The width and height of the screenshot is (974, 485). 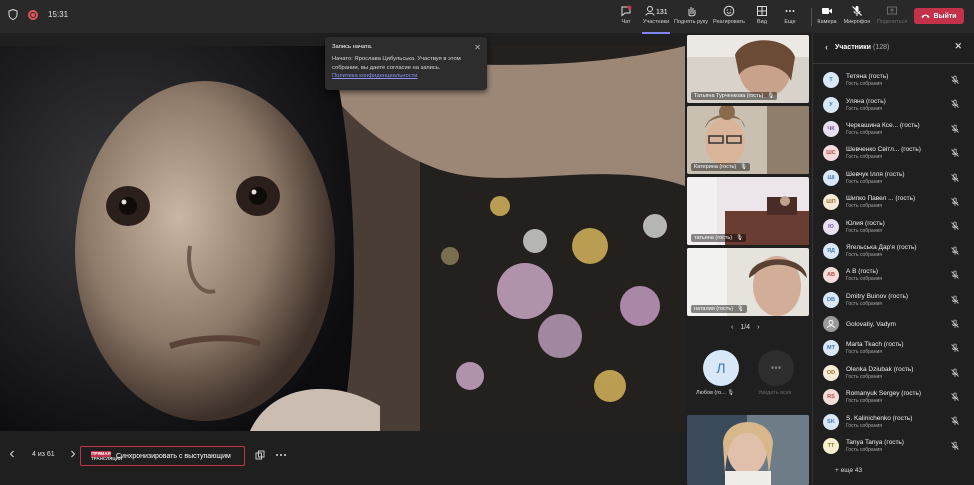 I want to click on privacy-policy-link: Политика конфиденциальности, so click(x=406, y=76).